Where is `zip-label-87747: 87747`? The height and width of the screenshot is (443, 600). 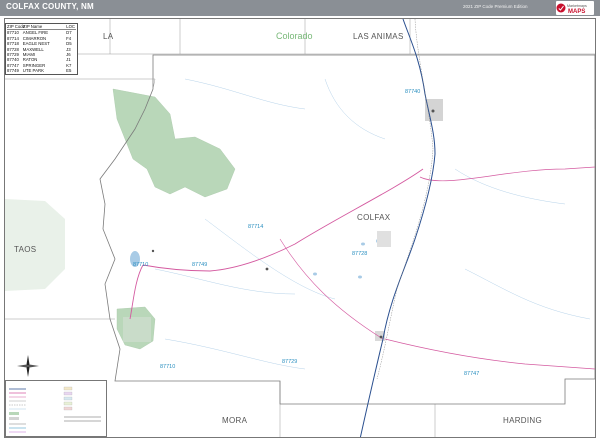 zip-label-87747: 87747 is located at coordinates (472, 374).